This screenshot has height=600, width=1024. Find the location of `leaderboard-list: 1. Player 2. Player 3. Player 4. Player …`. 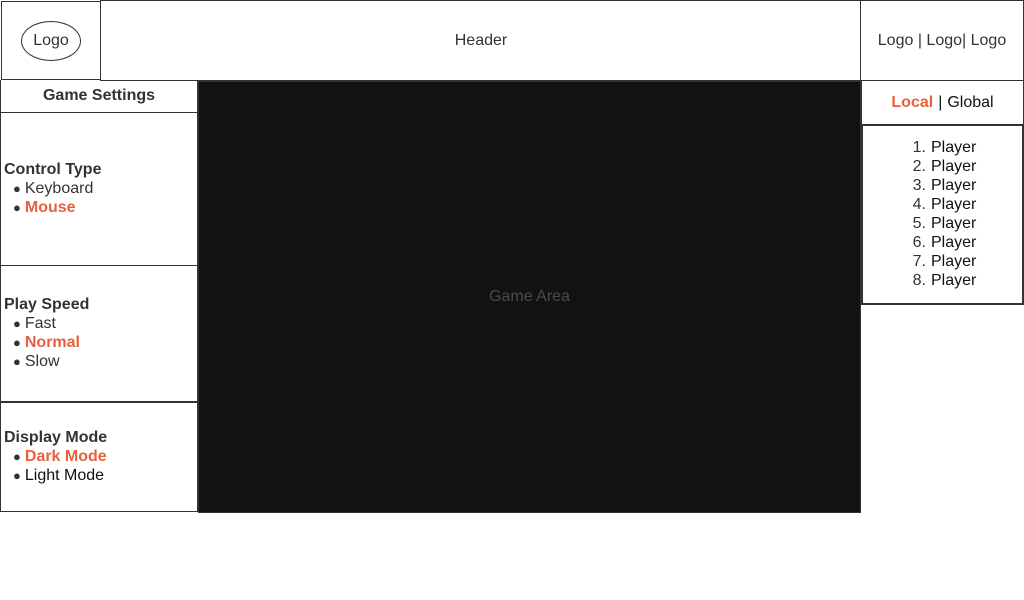

leaderboard-list: 1. Player 2. Player 3. Player 4. Player … is located at coordinates (942, 215).